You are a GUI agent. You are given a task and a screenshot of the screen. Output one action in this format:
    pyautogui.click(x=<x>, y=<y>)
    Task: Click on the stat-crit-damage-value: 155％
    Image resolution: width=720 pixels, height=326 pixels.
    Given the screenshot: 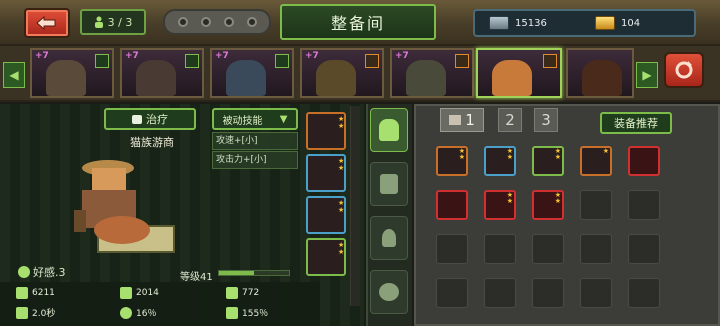 What is the action you would take?
    pyautogui.click(x=255, y=314)
    